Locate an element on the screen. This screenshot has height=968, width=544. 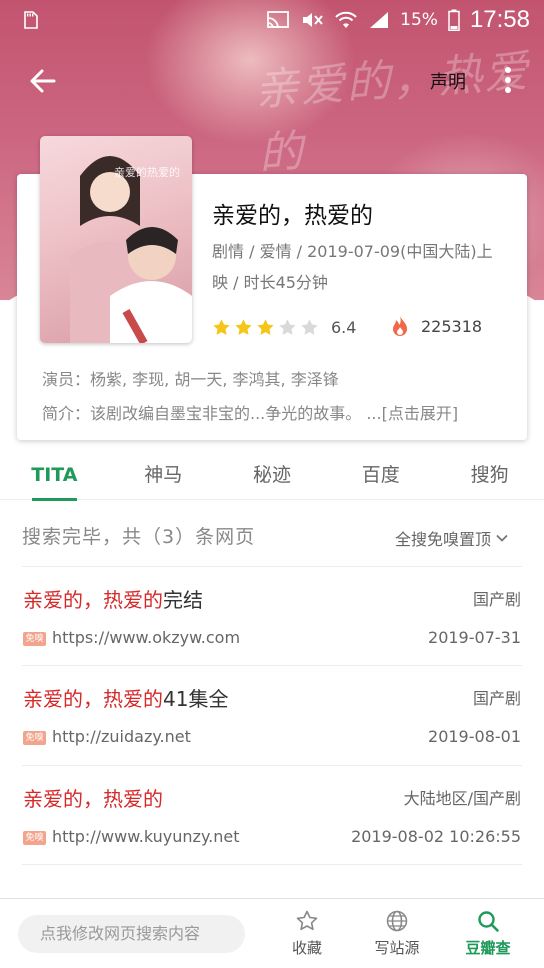
douban-button: 豆瓣查 is located at coordinates (488, 933).